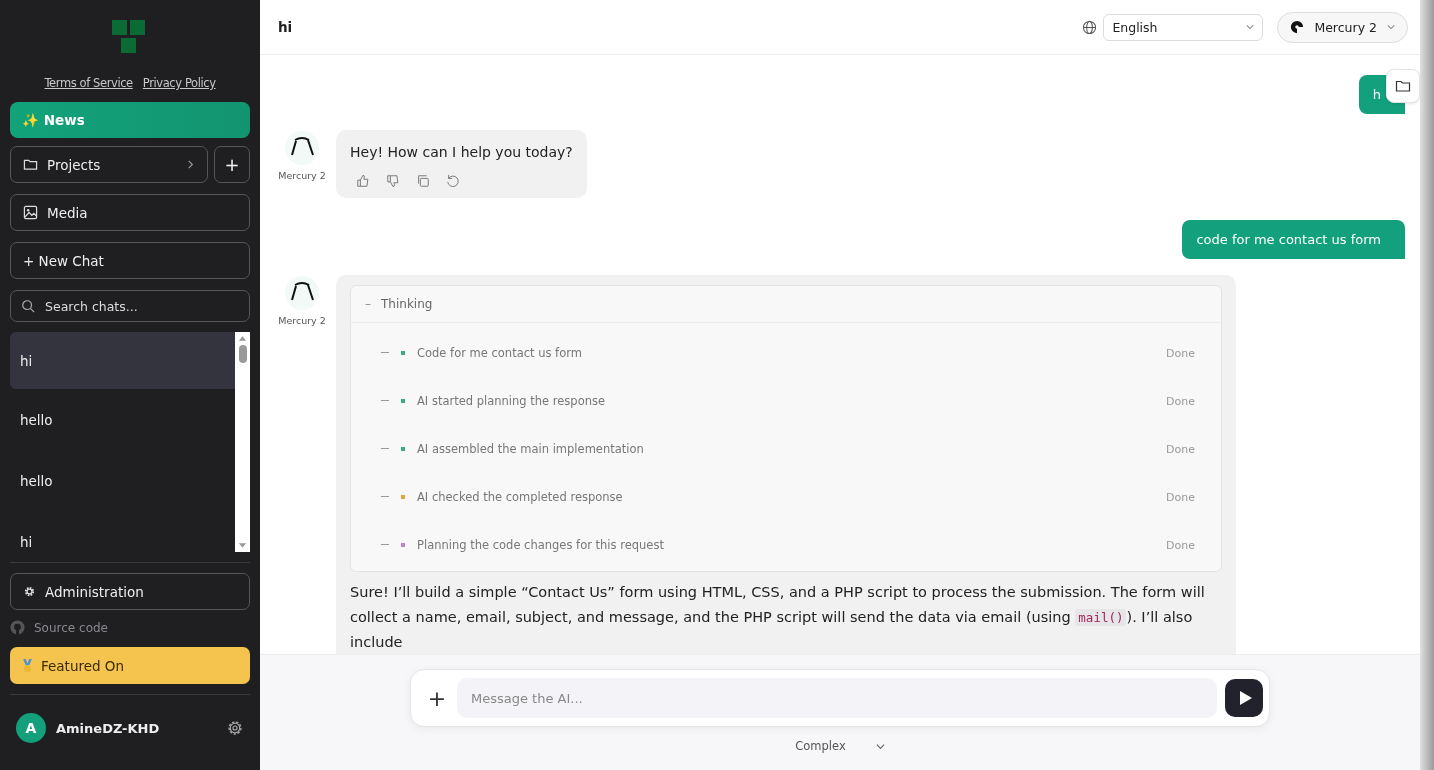  Describe the element at coordinates (129, 37) in the screenshot. I see `logo-icon` at that location.